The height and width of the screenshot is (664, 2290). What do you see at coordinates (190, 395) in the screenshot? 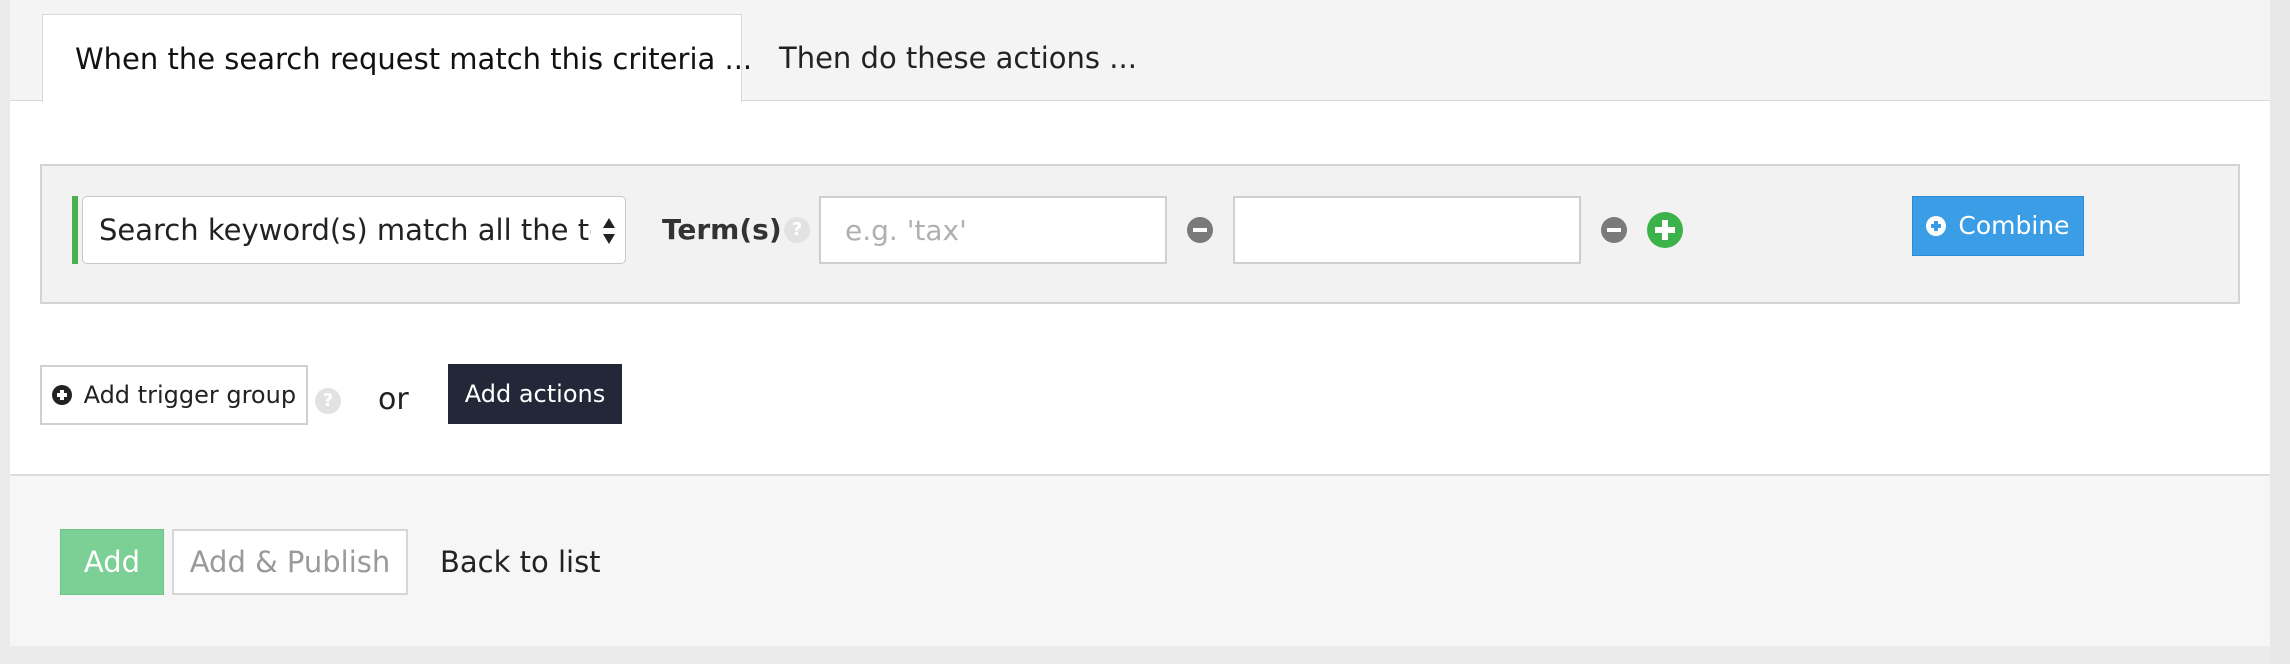
I see `add-trigger-group-label: Add trigger group` at bounding box center [190, 395].